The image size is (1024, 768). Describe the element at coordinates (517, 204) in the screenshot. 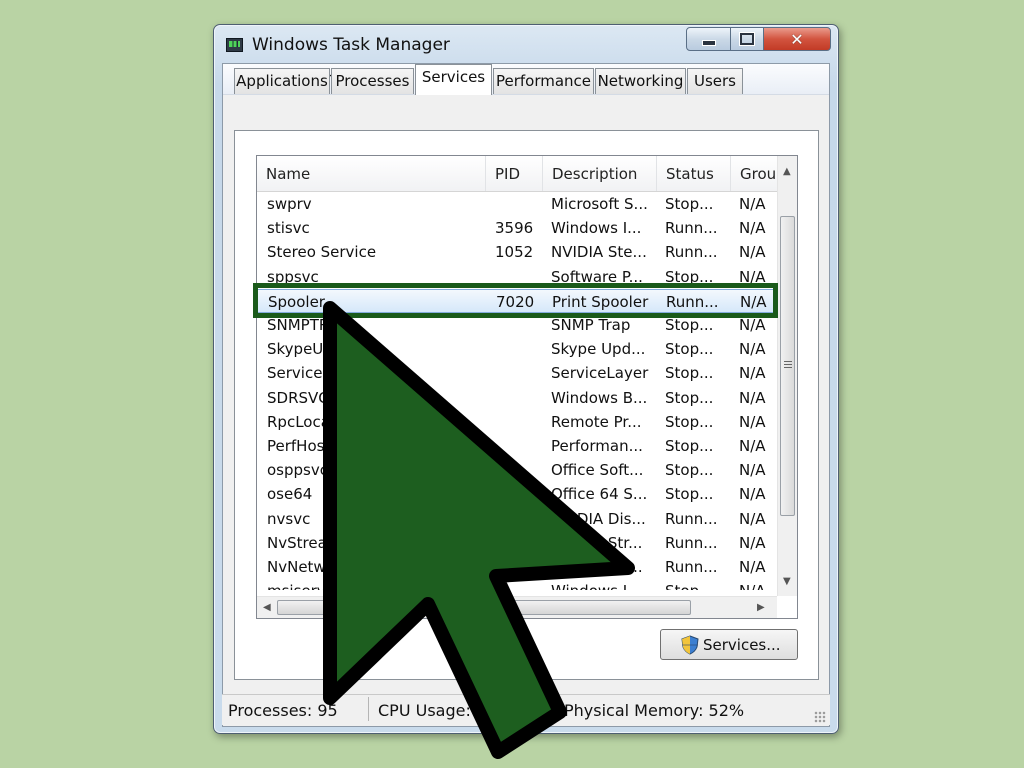

I see `table-row: swprv Microsoft S... Stop... N/A` at that location.